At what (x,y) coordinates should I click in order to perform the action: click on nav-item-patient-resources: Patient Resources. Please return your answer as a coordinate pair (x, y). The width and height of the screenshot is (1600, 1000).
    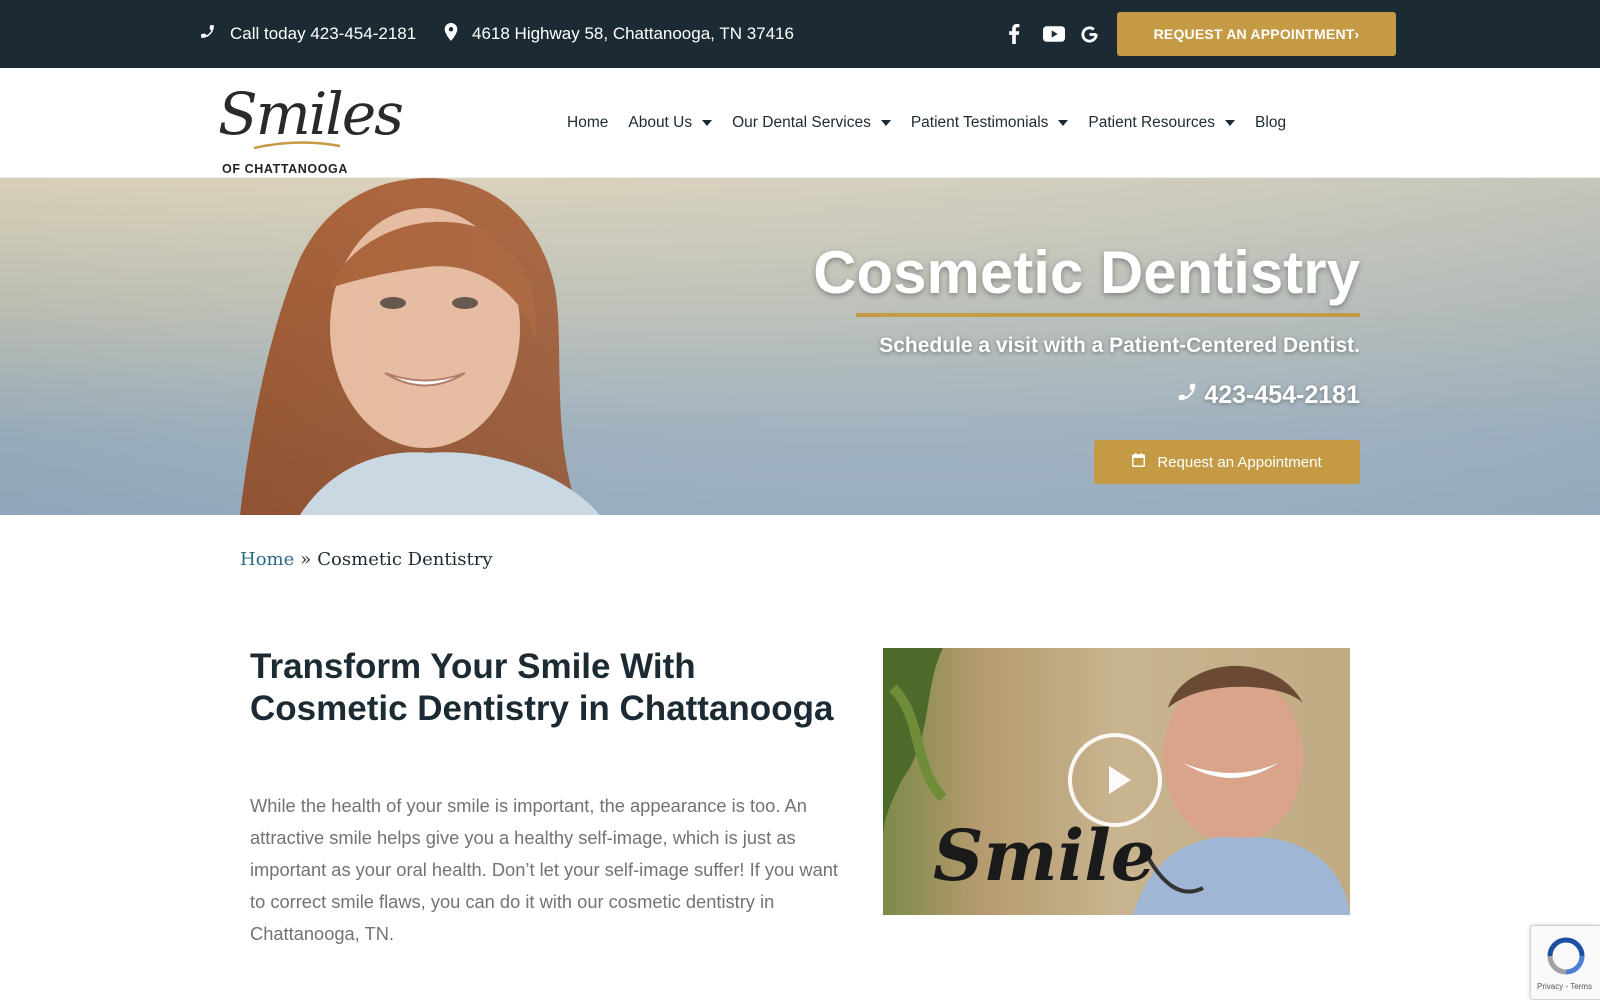
    Looking at the image, I should click on (1162, 123).